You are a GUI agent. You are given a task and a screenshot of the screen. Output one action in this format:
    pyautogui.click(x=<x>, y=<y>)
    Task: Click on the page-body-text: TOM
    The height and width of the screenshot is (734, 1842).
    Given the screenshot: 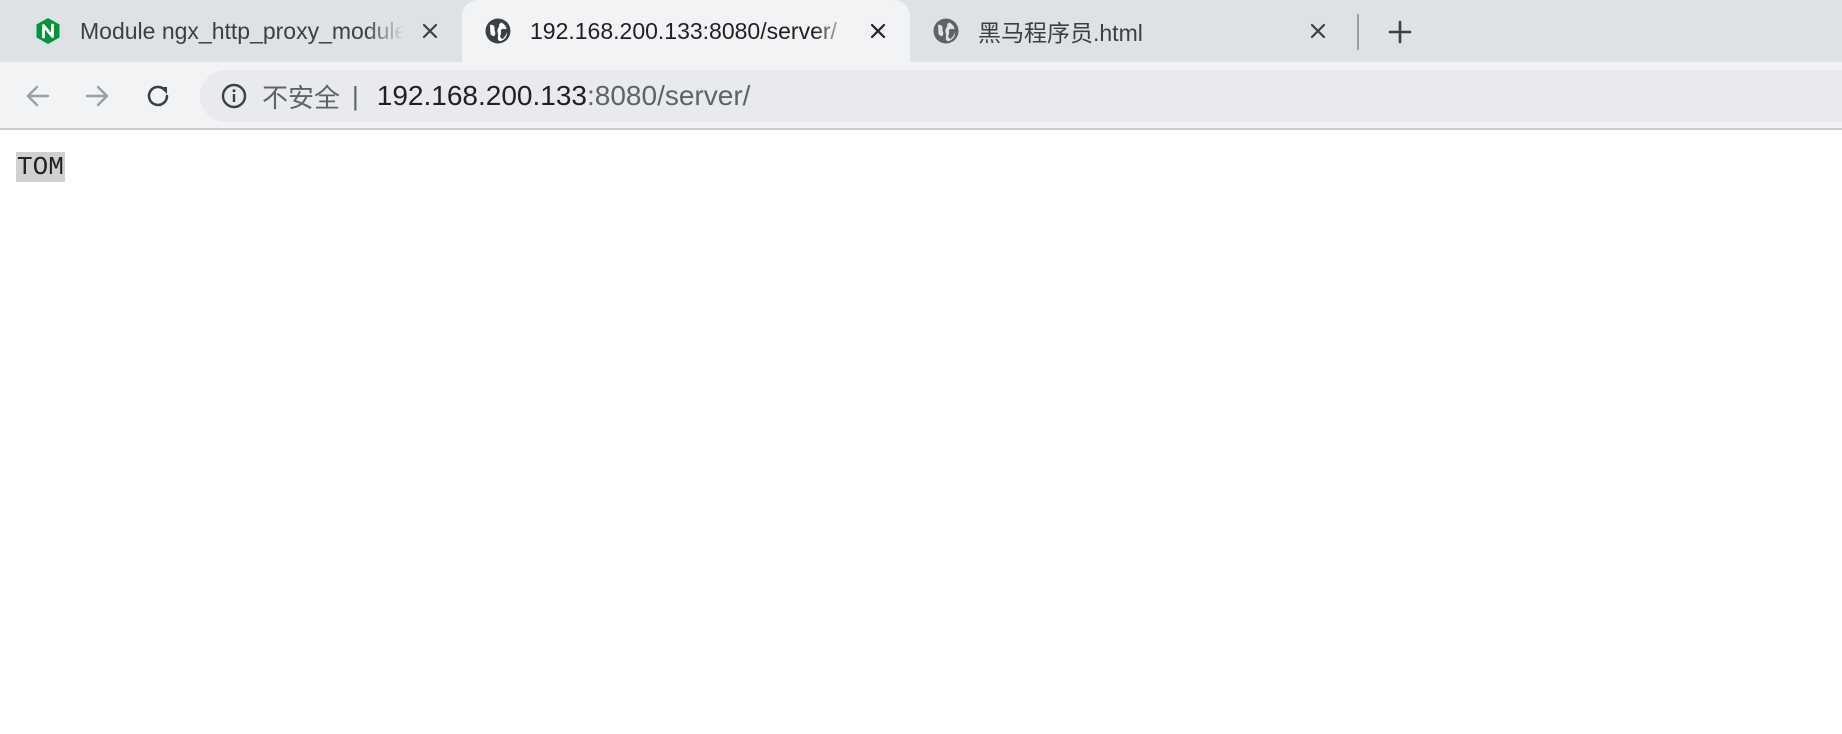 What is the action you would take?
    pyautogui.click(x=40, y=167)
    